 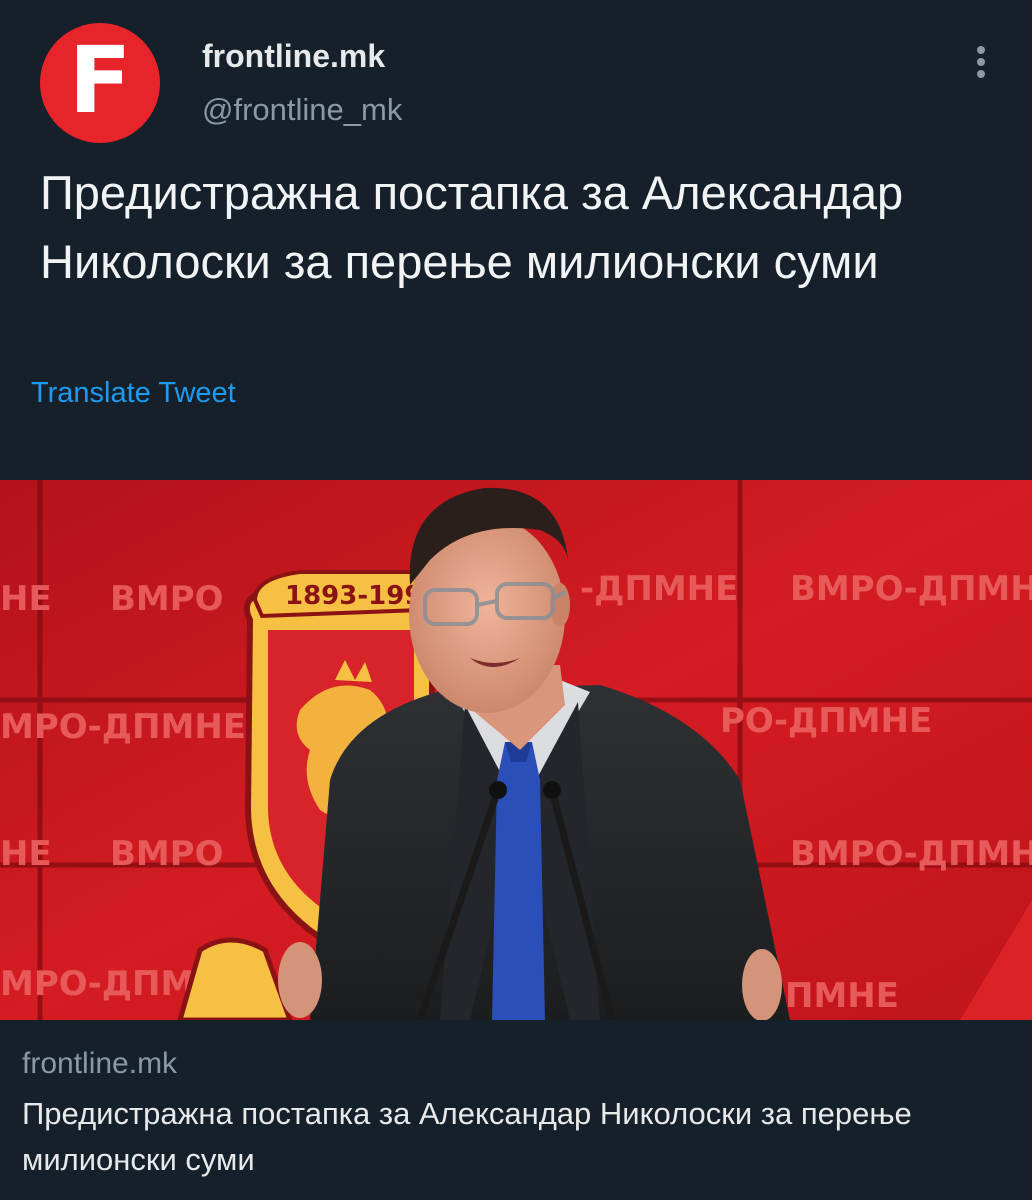 What do you see at coordinates (133, 393) in the screenshot?
I see `translate-tweet-link: Translate Tweet` at bounding box center [133, 393].